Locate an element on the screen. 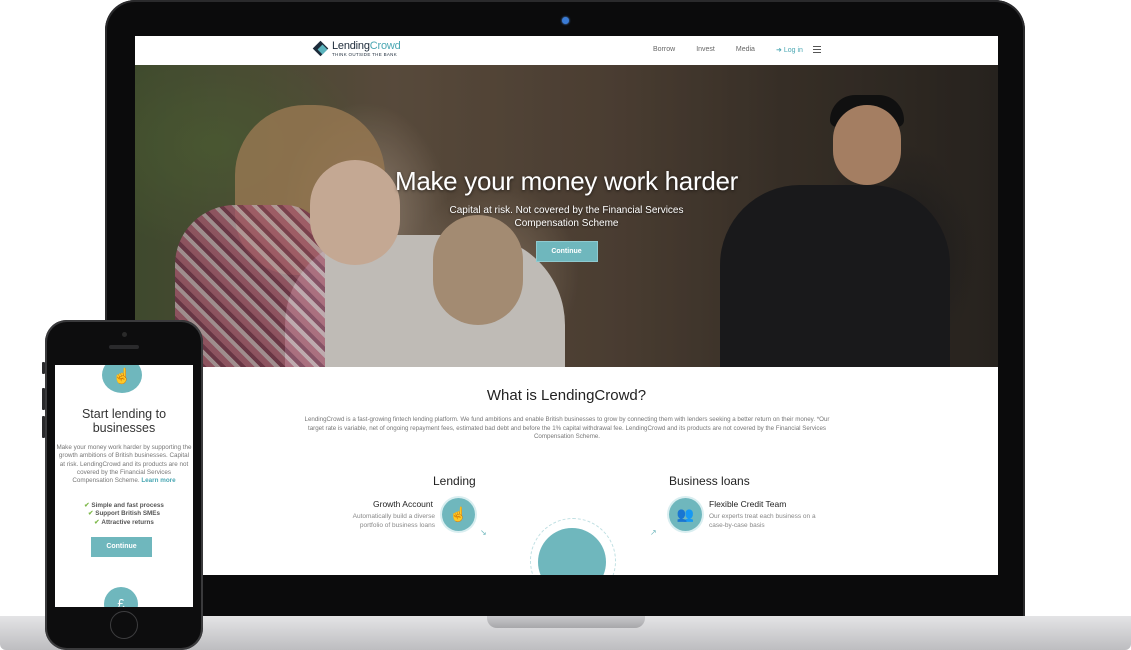 The height and width of the screenshot is (650, 1131). login-icon: ➜ is located at coordinates (778, 50).